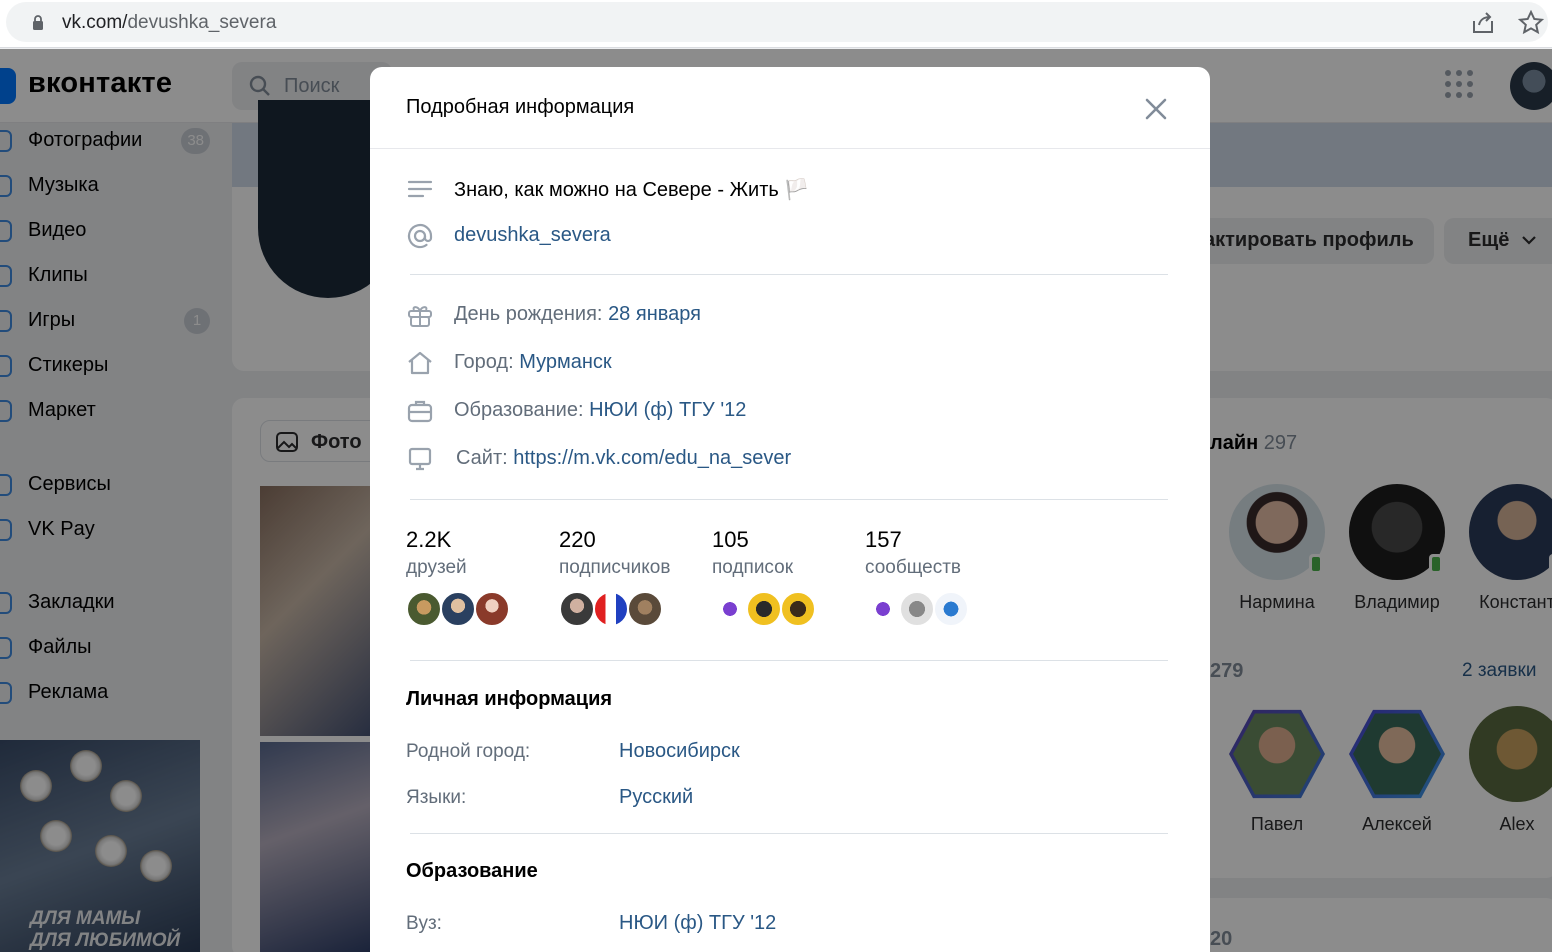 The width and height of the screenshot is (1552, 952). I want to click on bookmark-star-icon, so click(1531, 23).